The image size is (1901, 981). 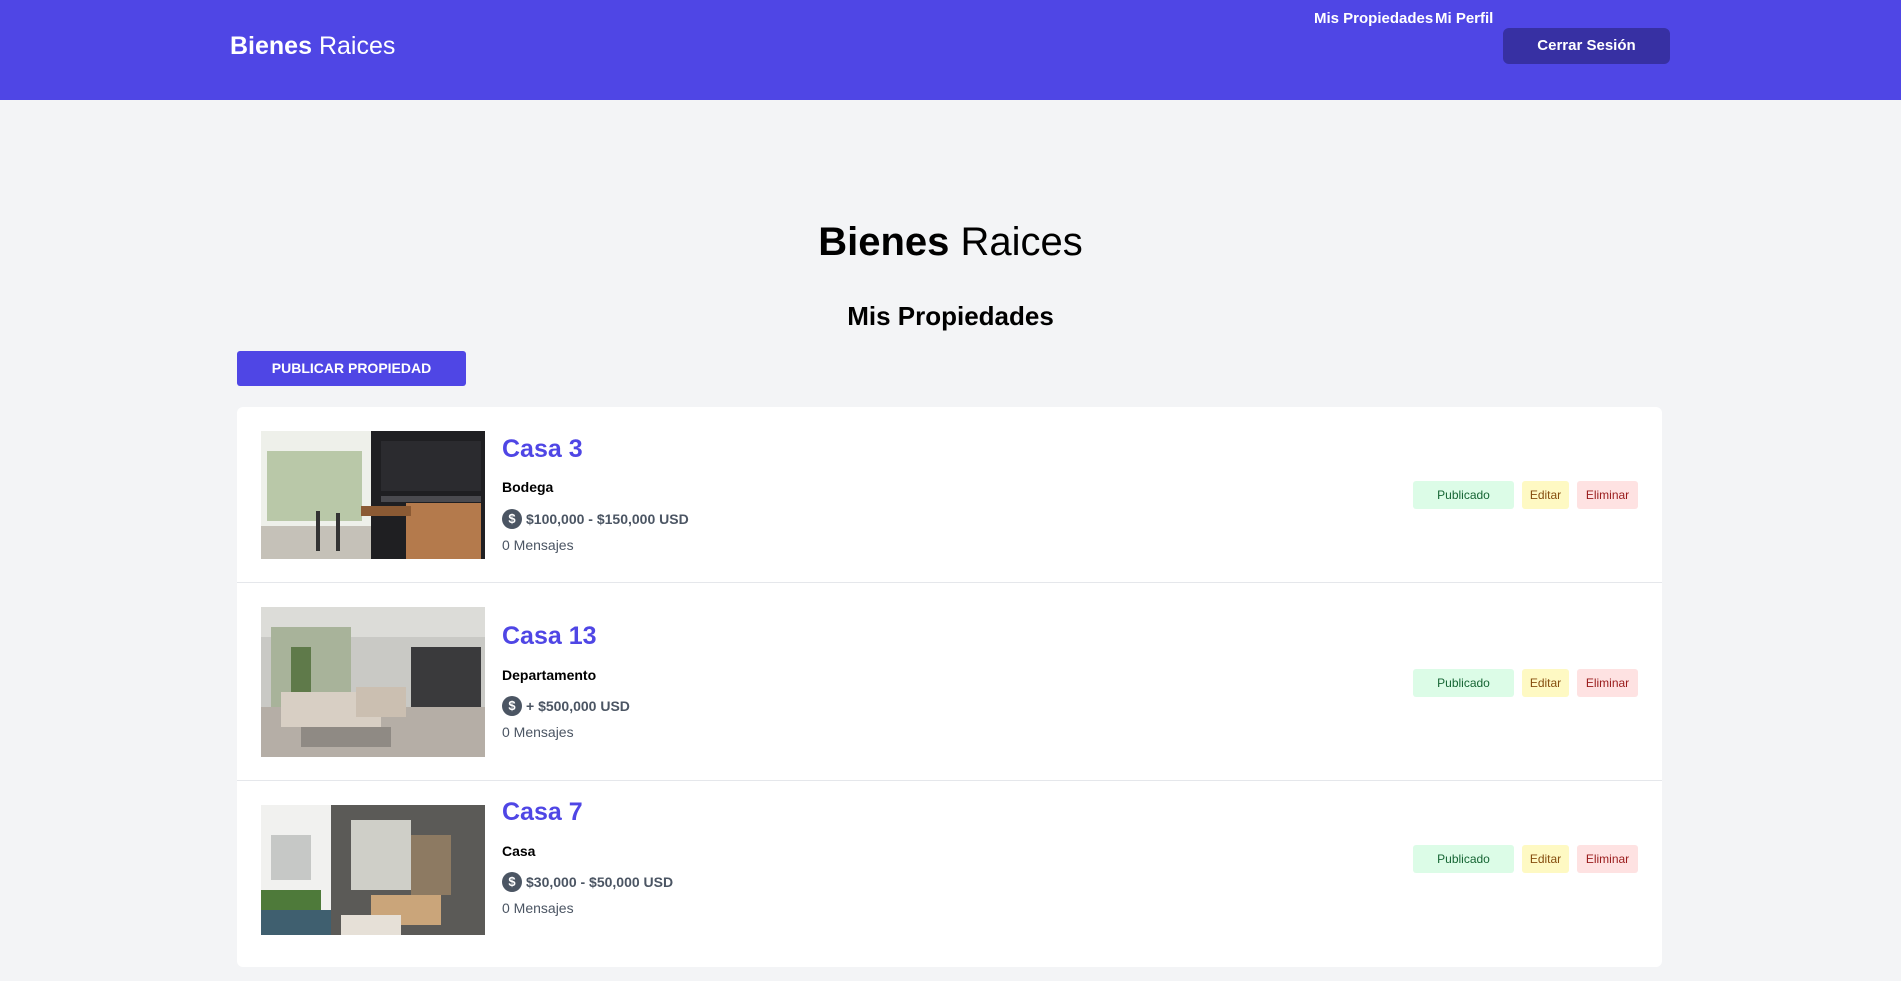 What do you see at coordinates (542, 812) in the screenshot?
I see `property-title: Casa 7` at bounding box center [542, 812].